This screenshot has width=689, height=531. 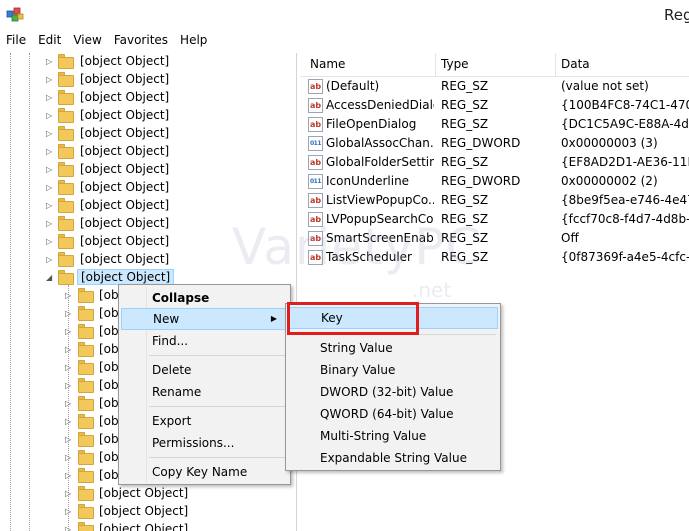 I want to click on menu-view: View, so click(x=87, y=41).